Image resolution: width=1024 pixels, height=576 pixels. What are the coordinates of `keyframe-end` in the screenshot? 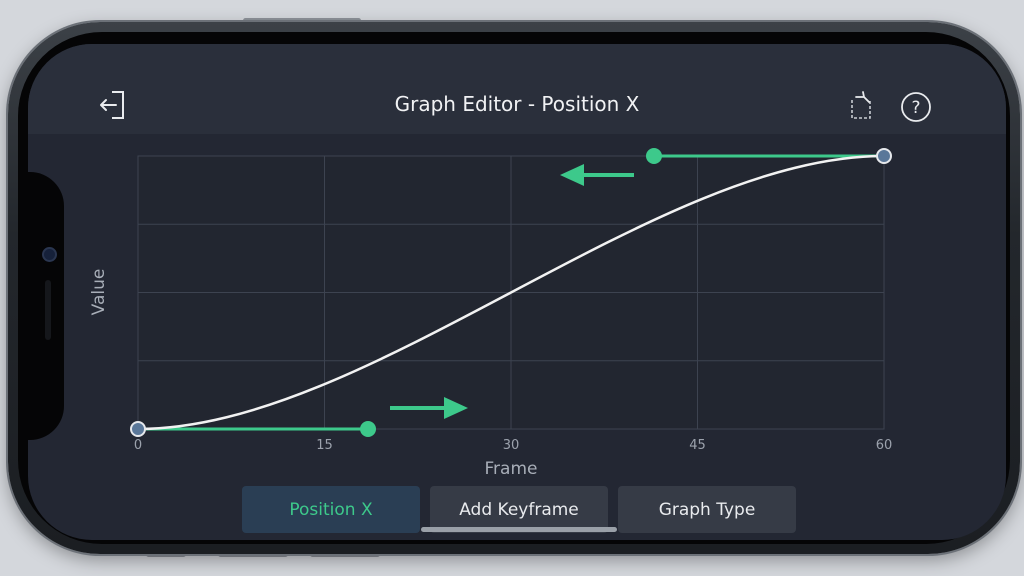 It's located at (884, 156).